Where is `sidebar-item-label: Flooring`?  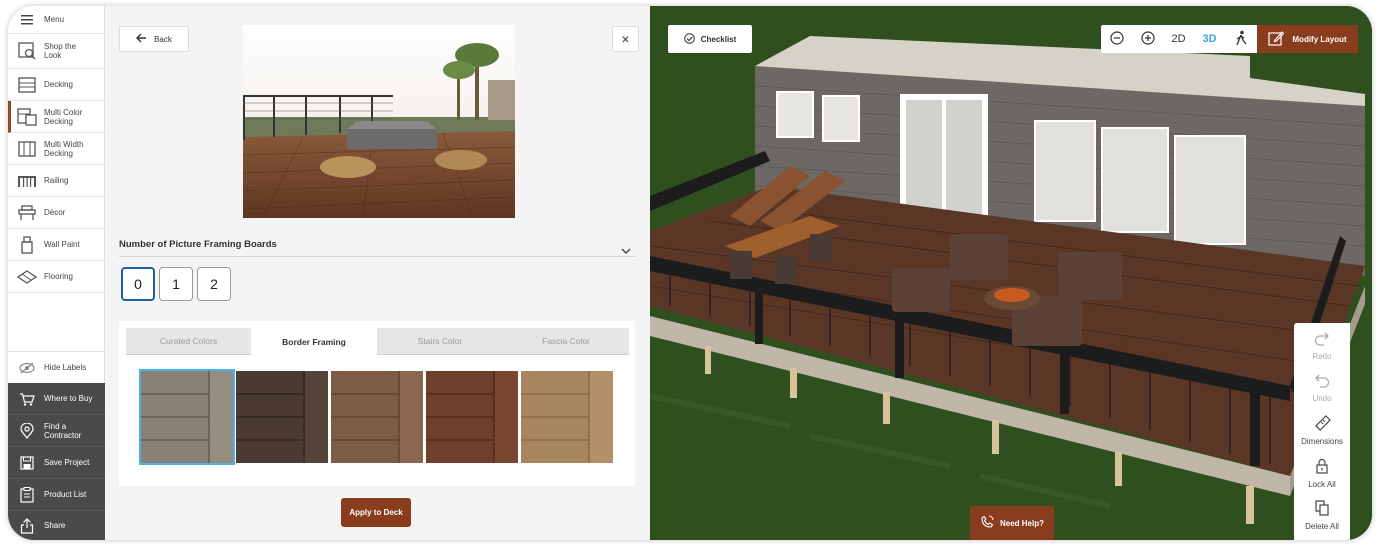 sidebar-item-label: Flooring is located at coordinates (58, 276).